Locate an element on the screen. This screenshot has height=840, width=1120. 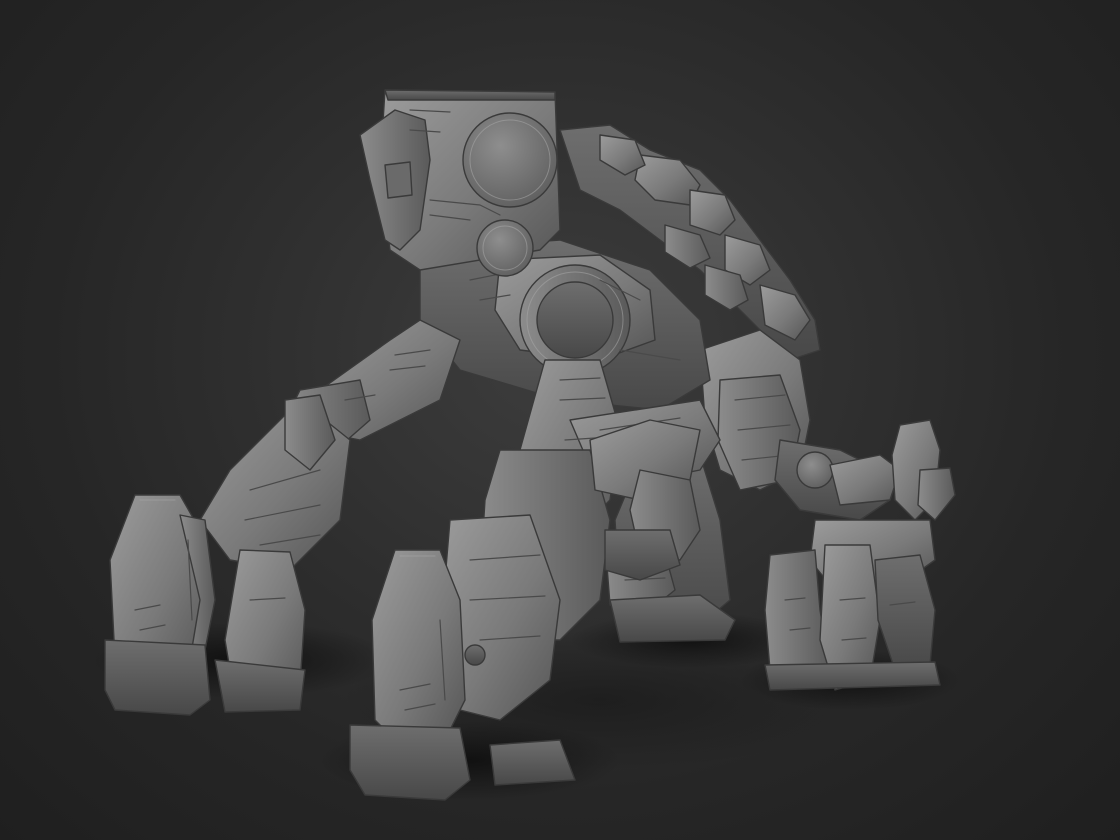
head is located at coordinates (460, 183).